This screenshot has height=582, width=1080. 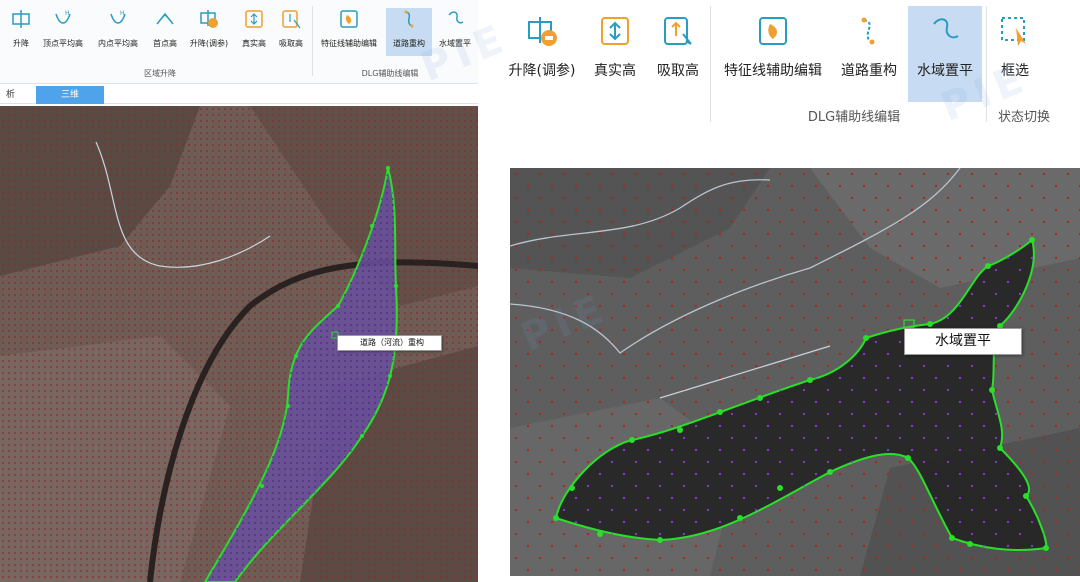 What do you see at coordinates (165, 18) in the screenshot?
I see `first-point-height-icon` at bounding box center [165, 18].